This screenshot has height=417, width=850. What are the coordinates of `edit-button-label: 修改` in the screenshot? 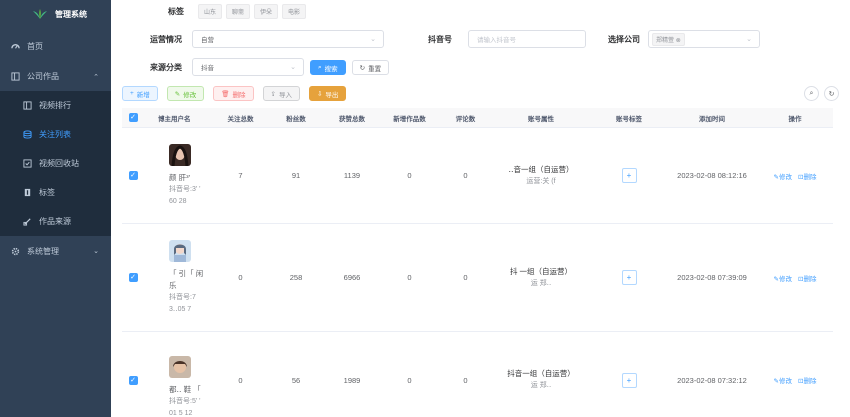 It's located at (190, 95).